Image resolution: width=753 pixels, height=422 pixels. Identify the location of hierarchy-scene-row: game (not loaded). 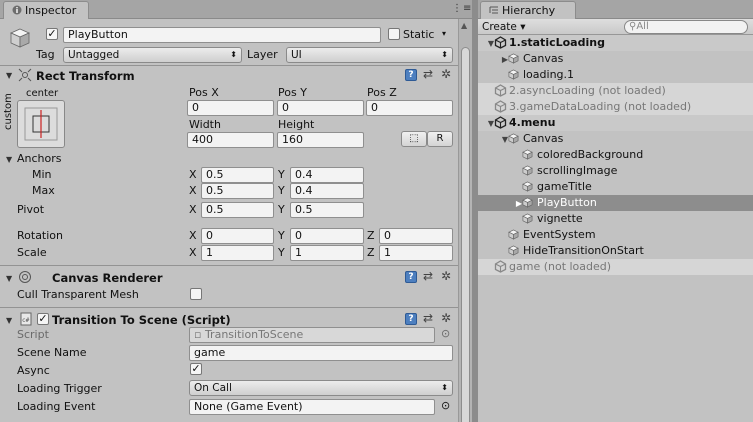
(615, 267).